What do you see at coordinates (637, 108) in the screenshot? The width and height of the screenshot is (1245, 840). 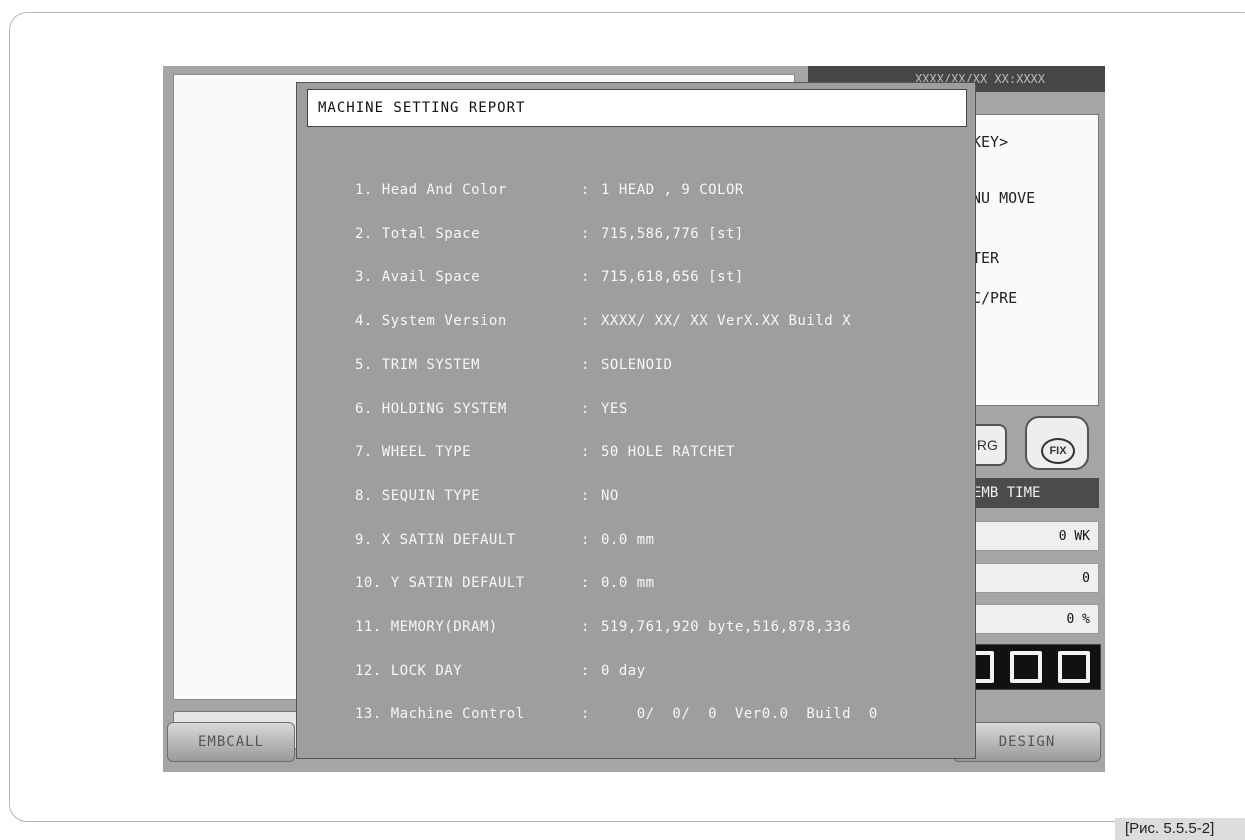 I see `dialog-title: MACHINE SETTING REPORT` at bounding box center [637, 108].